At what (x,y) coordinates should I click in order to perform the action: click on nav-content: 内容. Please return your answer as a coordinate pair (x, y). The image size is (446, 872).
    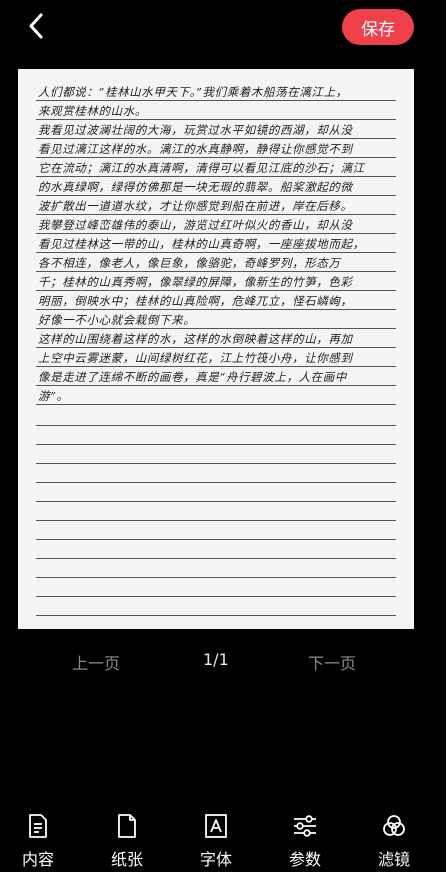
    Looking at the image, I should click on (38, 839).